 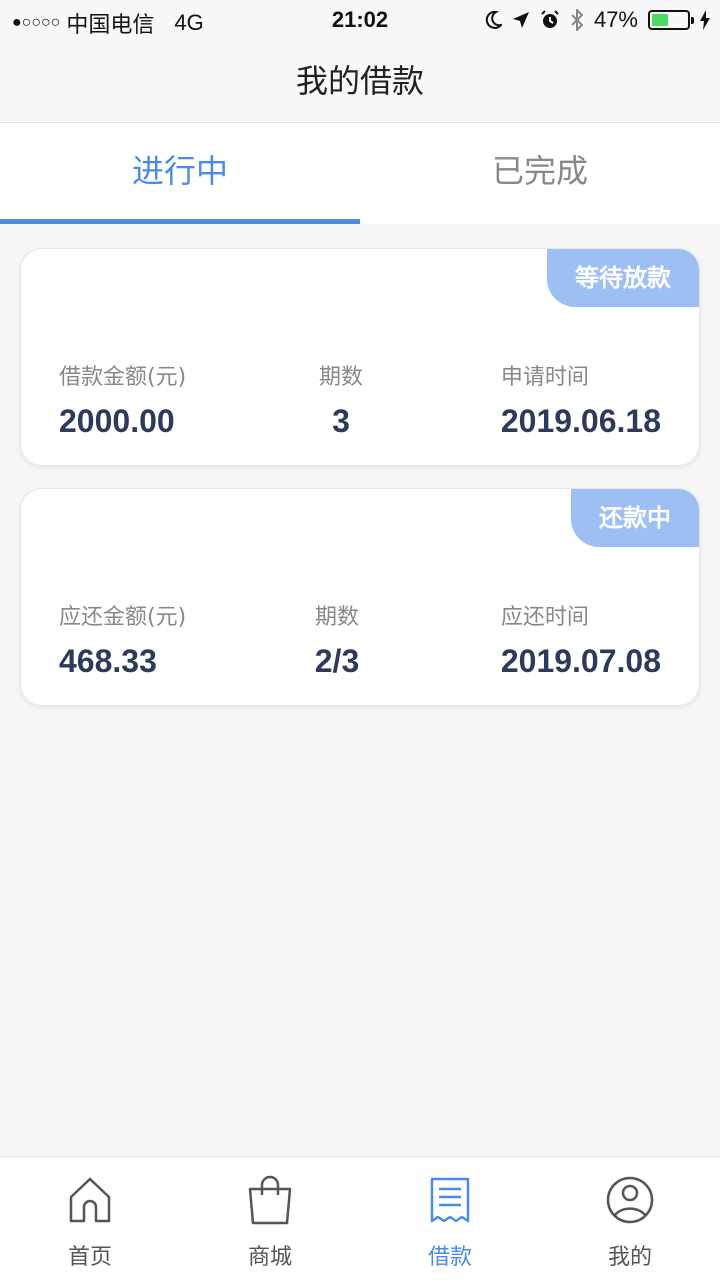 What do you see at coordinates (108, 661) in the screenshot?
I see `amount-value: 468.33` at bounding box center [108, 661].